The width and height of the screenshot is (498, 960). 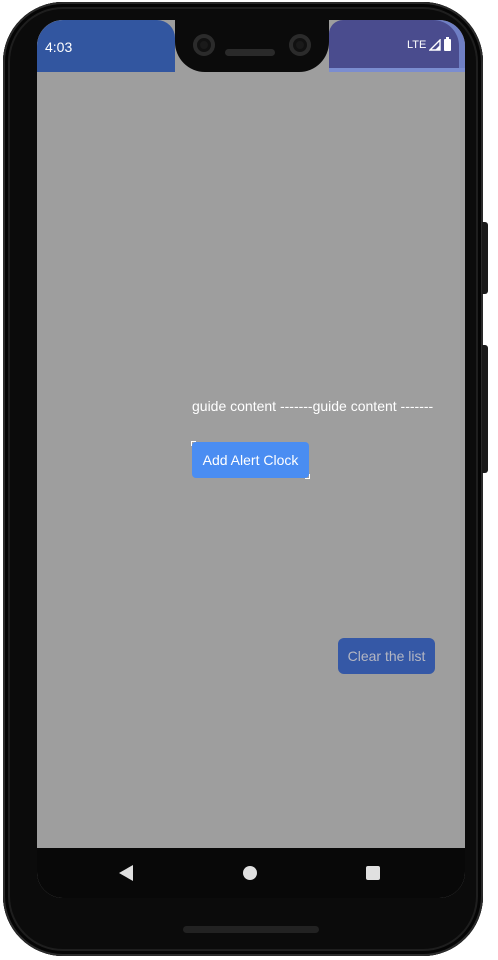 I want to click on add-alert-clock-label: Add Alert Clock, so click(x=250, y=460).